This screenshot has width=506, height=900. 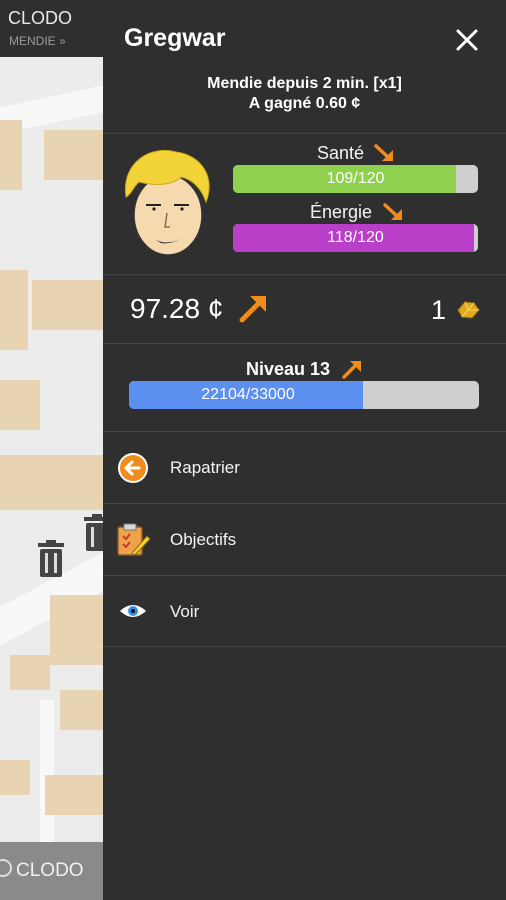 What do you see at coordinates (185, 611) in the screenshot?
I see `menu-label: Voir` at bounding box center [185, 611].